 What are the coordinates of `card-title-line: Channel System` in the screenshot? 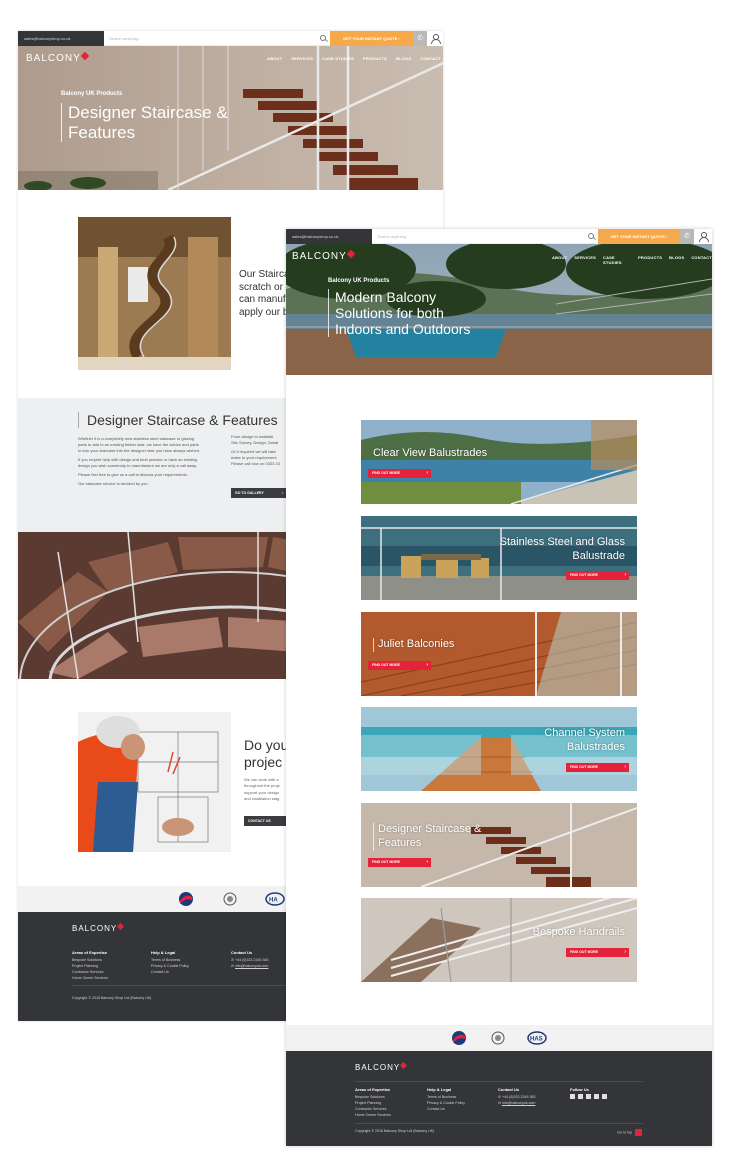 It's located at (584, 733).